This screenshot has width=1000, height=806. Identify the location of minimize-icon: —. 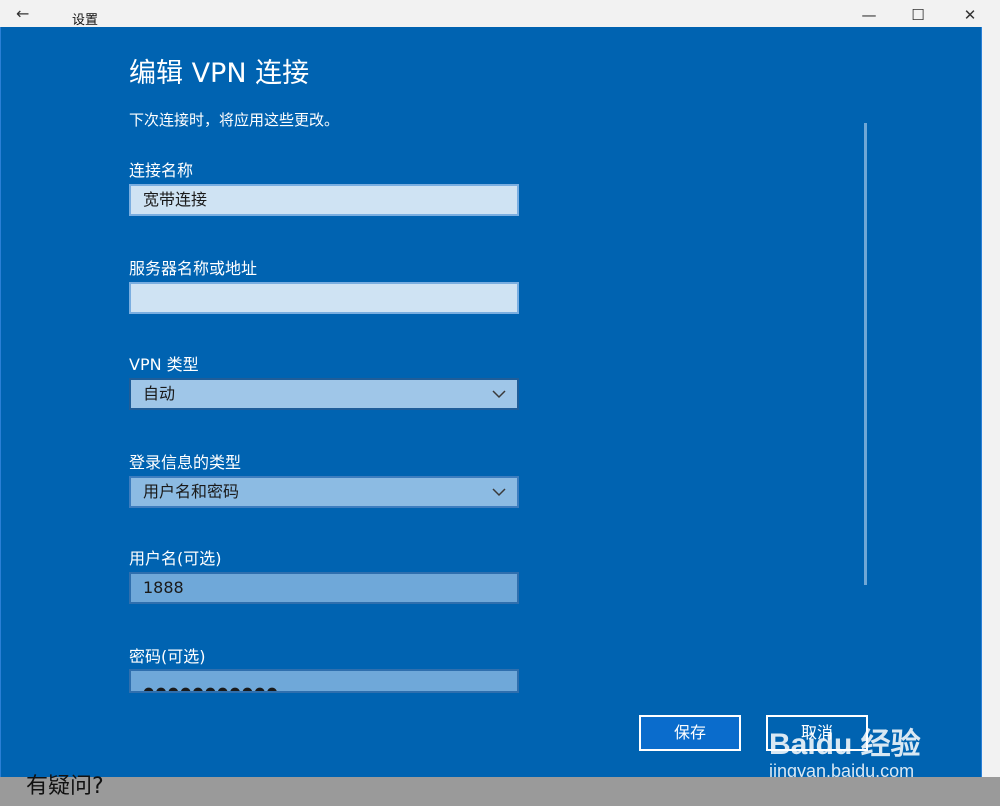
(869, 15).